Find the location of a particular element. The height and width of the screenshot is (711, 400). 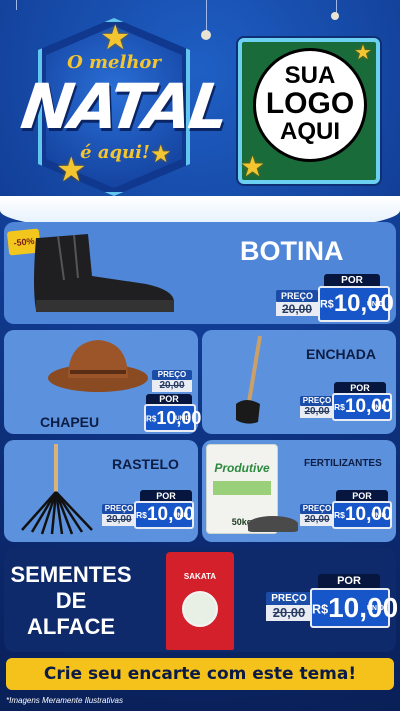

bag-stripe is located at coordinates (242, 488).